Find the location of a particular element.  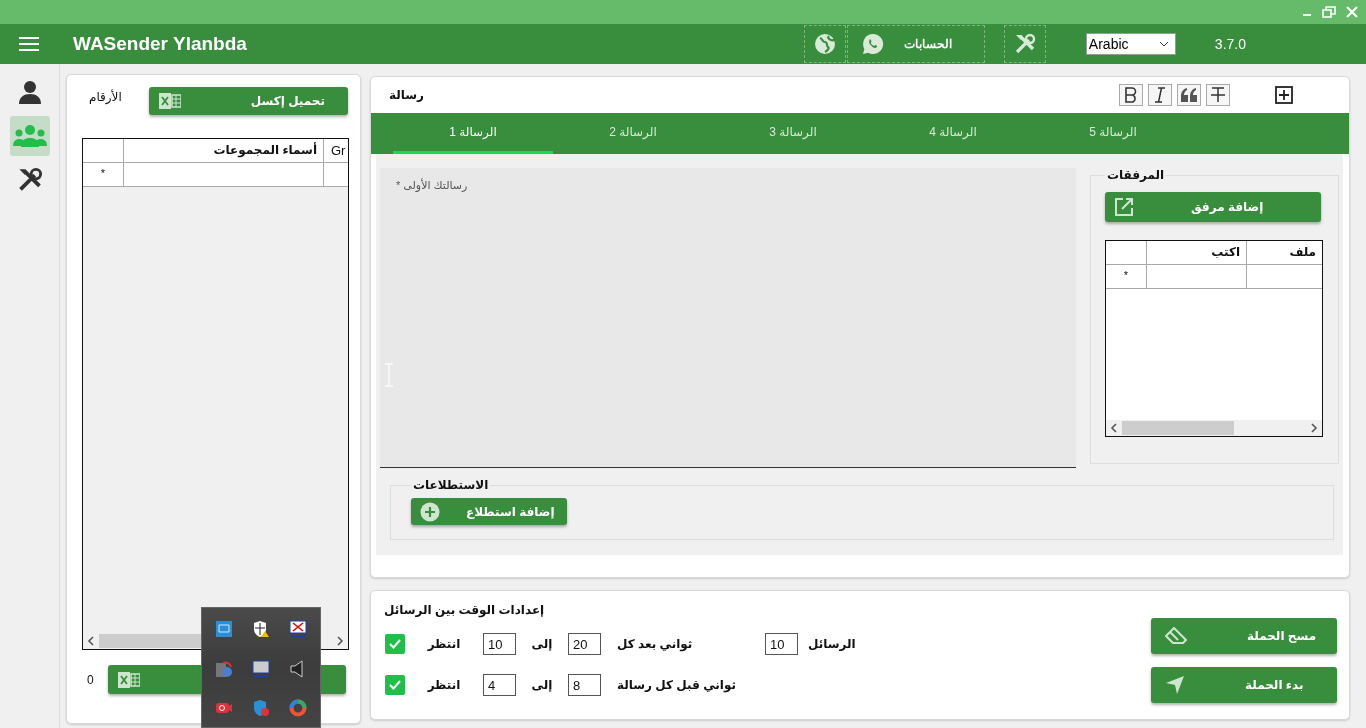

tools-button is located at coordinates (1024, 44).